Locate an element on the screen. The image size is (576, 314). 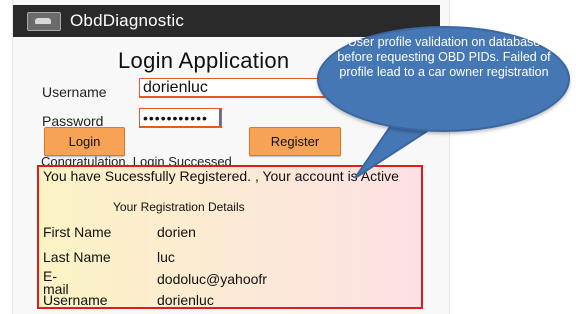
login-status-text: Congratulation, Login Successed is located at coordinates (136, 159).